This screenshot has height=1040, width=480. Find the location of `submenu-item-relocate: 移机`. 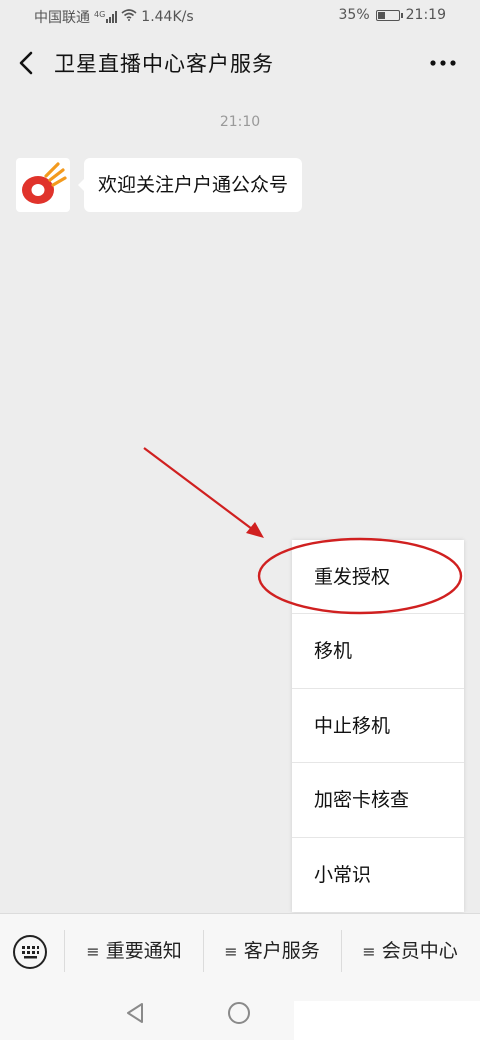

submenu-item-relocate: 移机 is located at coordinates (378, 651).